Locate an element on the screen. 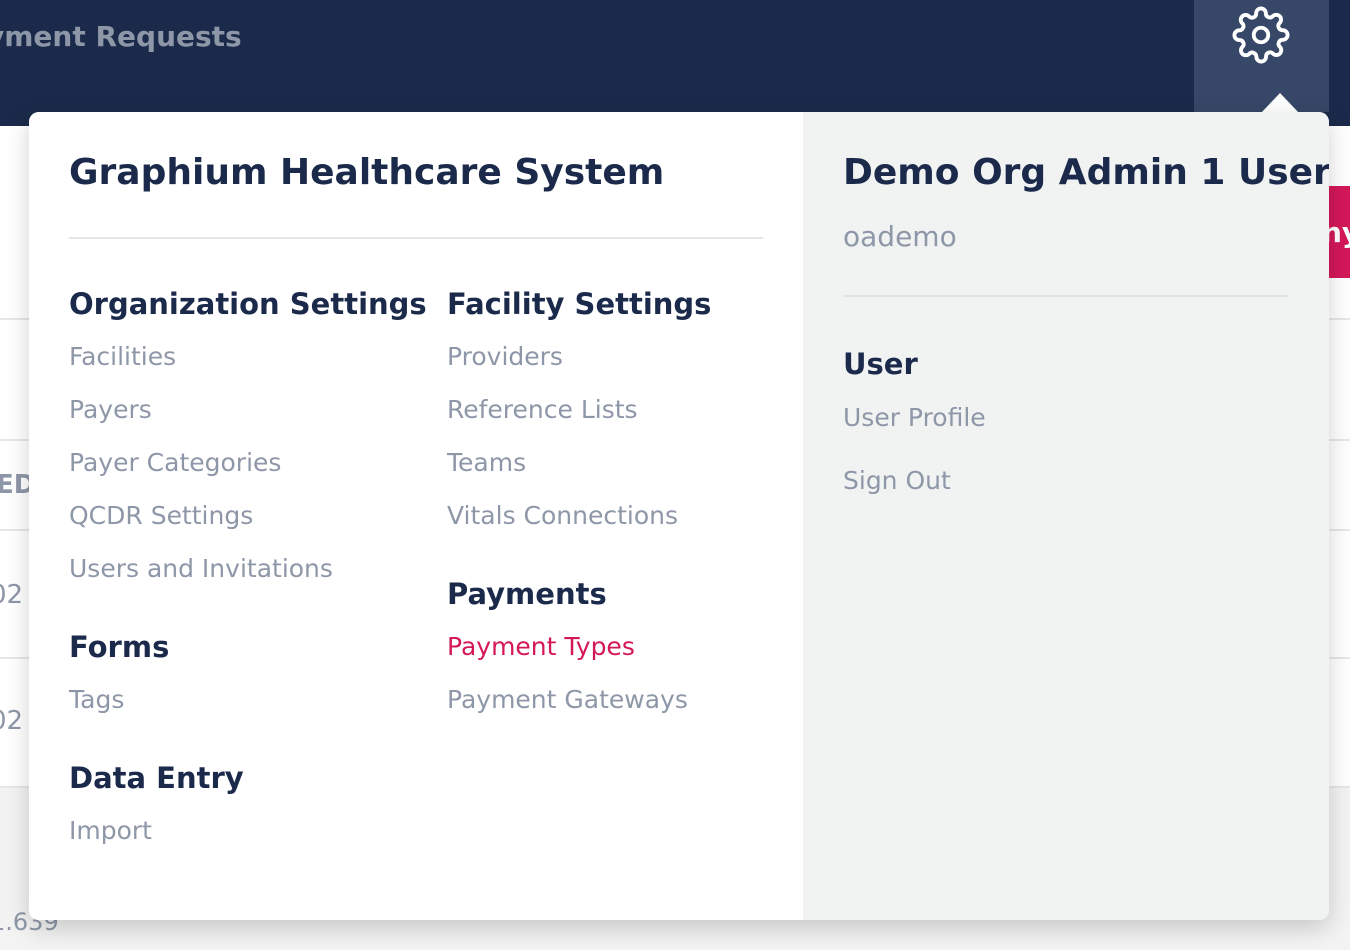  organization-title: Graphium Healthcare System is located at coordinates (367, 172).